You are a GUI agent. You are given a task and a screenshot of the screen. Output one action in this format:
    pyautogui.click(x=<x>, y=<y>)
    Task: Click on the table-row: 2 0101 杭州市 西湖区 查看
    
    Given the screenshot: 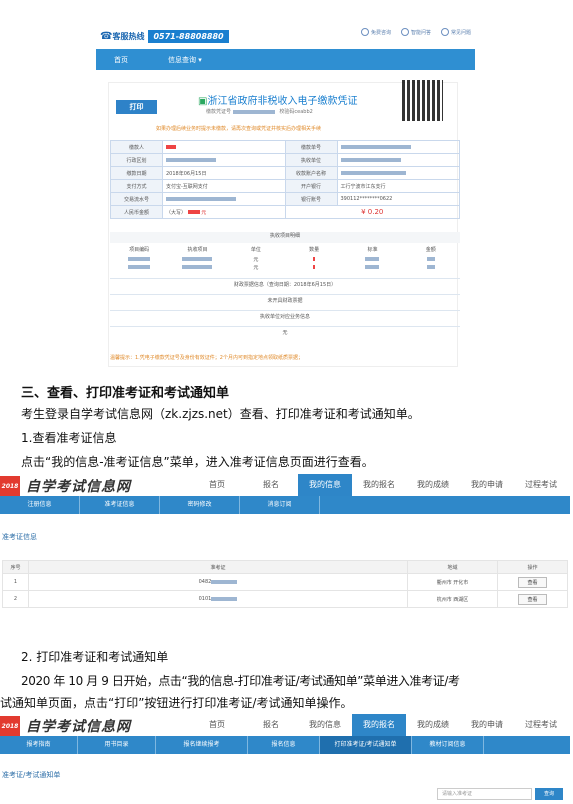 What is the action you would take?
    pyautogui.click(x=285, y=599)
    